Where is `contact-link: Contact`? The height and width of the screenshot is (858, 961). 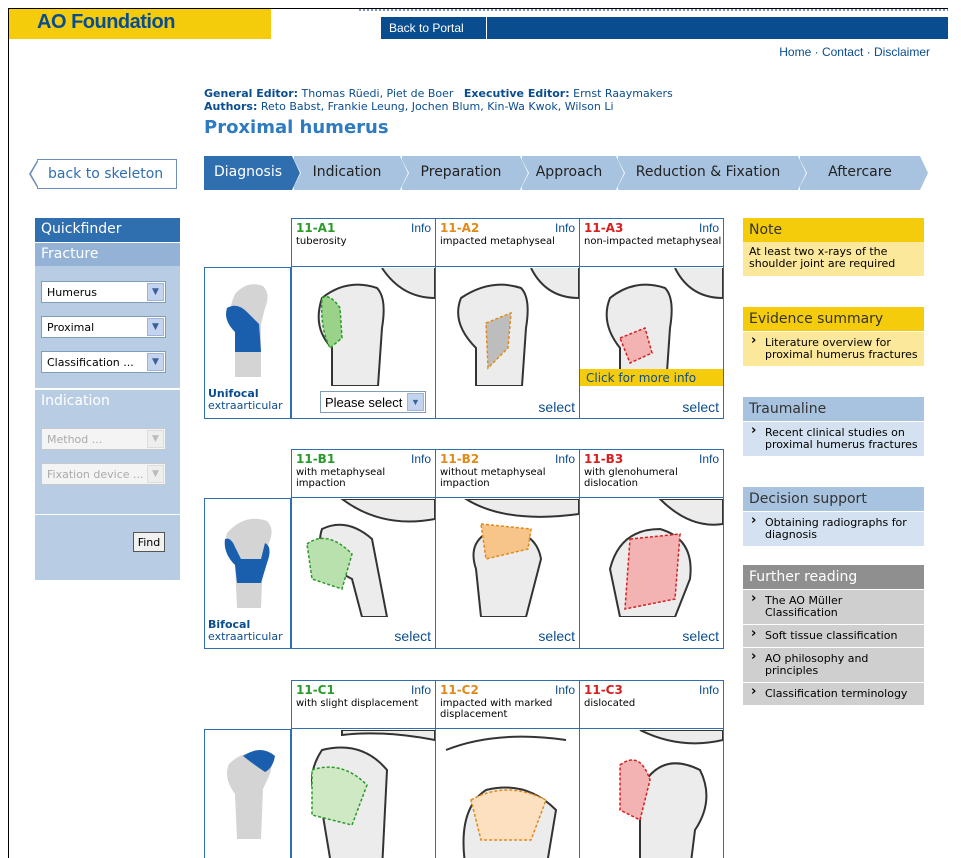
contact-link: Contact is located at coordinates (842, 52).